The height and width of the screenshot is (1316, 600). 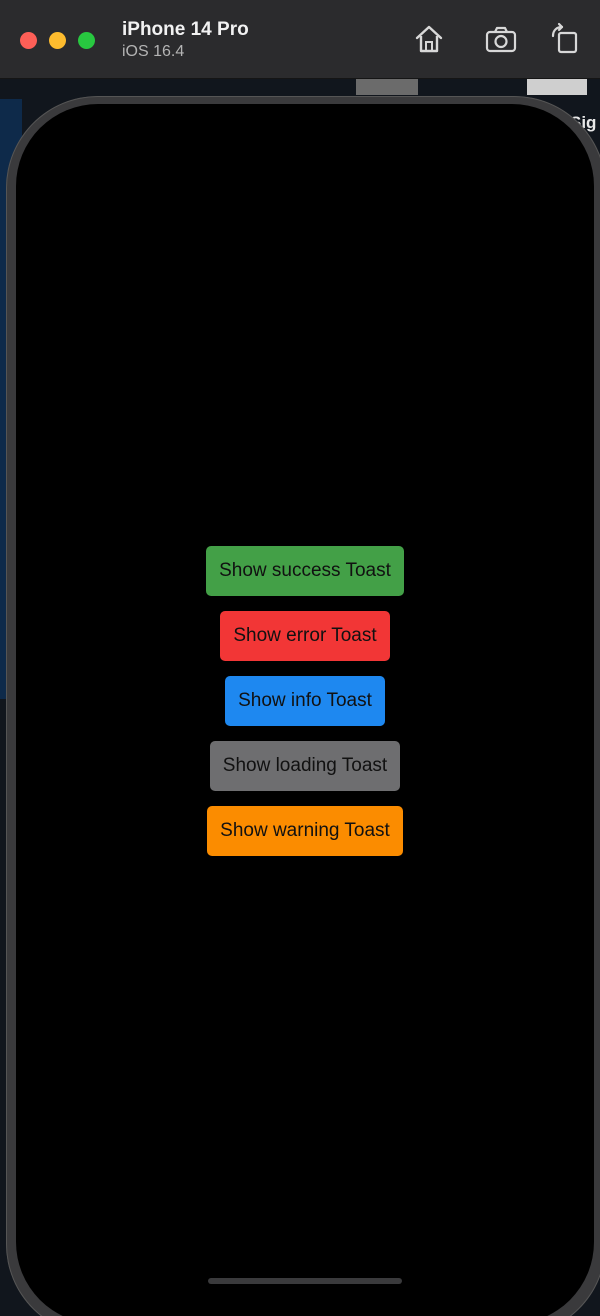 I want to click on show-warning-toast-button: Show warning Toast, so click(x=305, y=831).